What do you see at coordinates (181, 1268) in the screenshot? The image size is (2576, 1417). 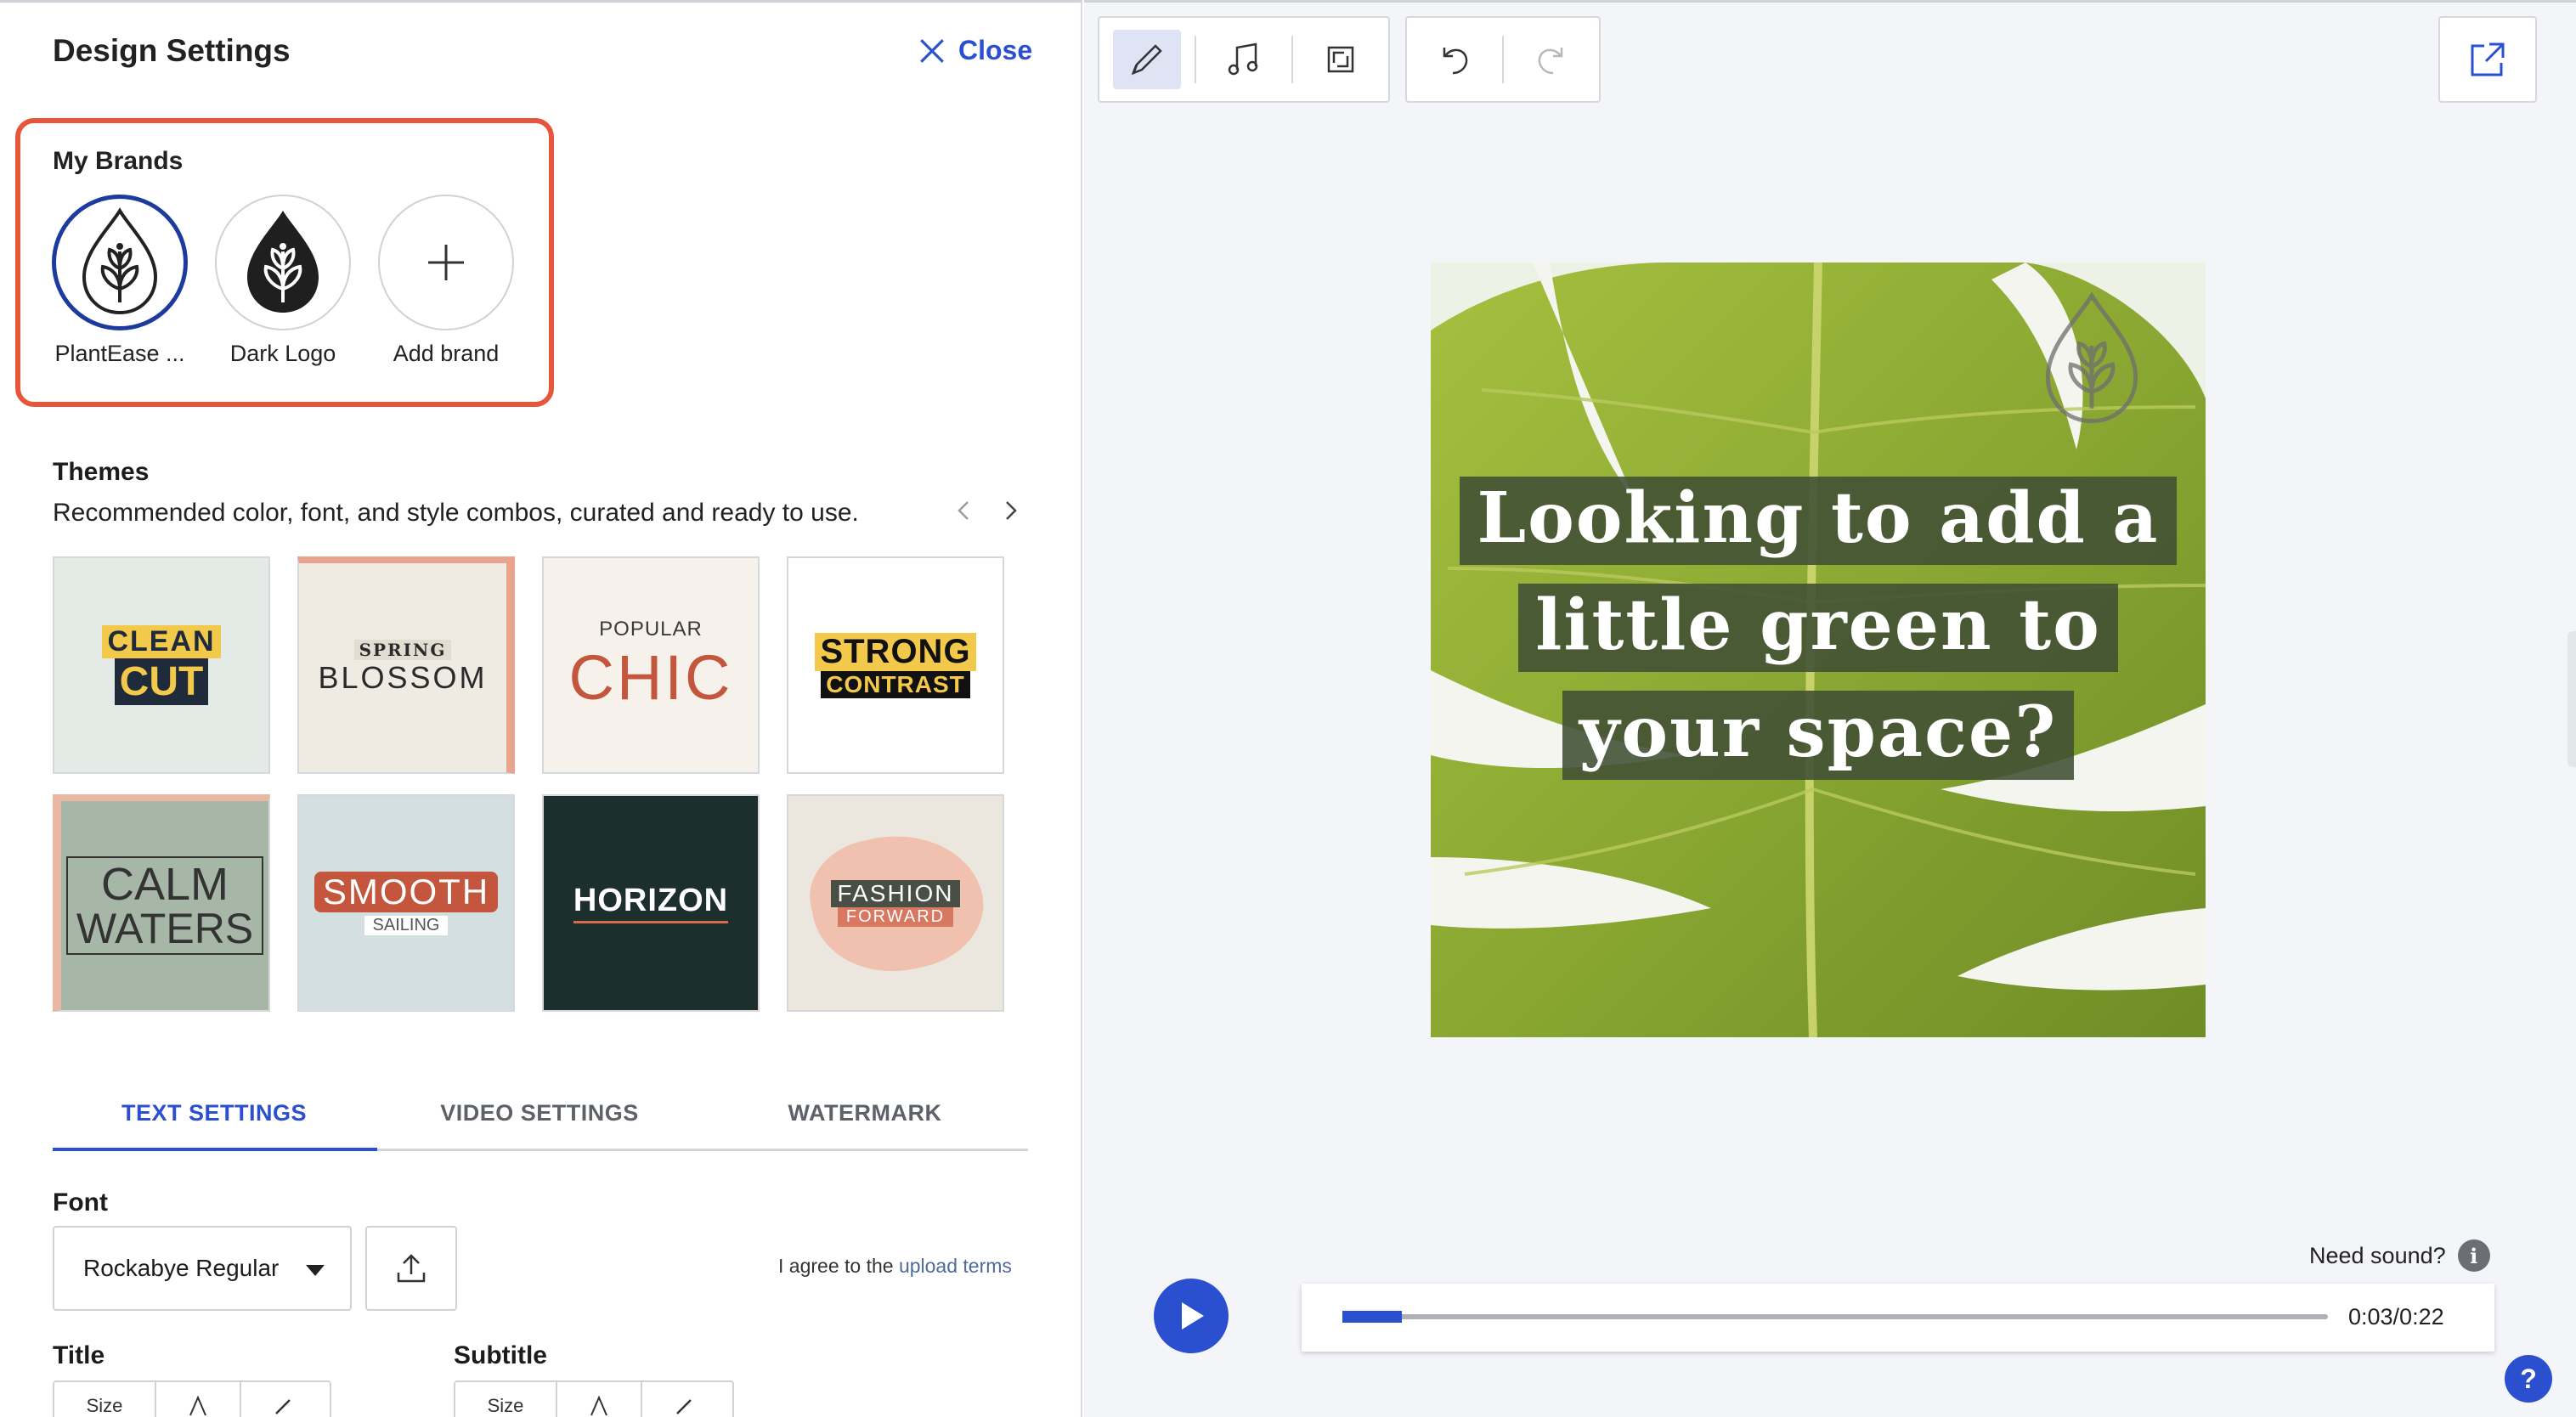 I see `font-select-value: Rockabye Regular` at bounding box center [181, 1268].